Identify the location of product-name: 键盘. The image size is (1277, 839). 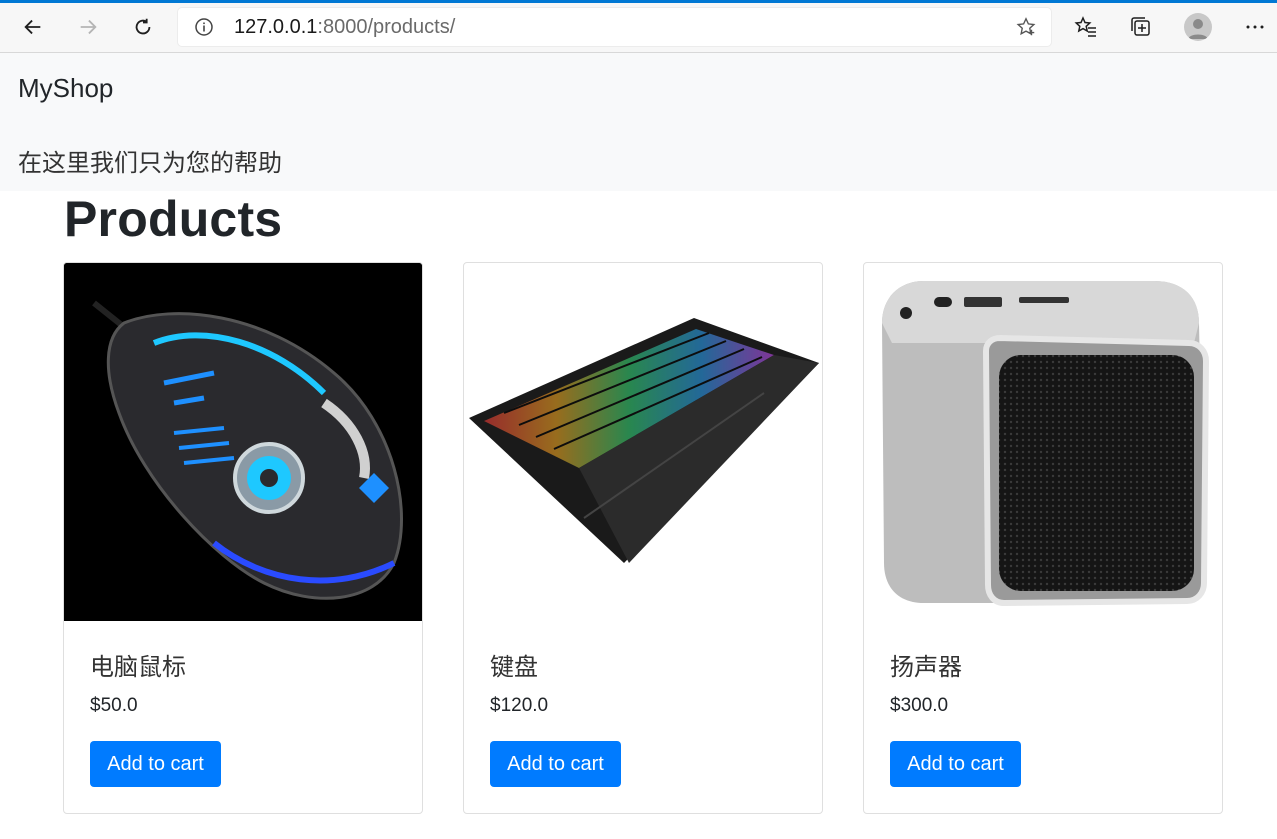
(514, 667).